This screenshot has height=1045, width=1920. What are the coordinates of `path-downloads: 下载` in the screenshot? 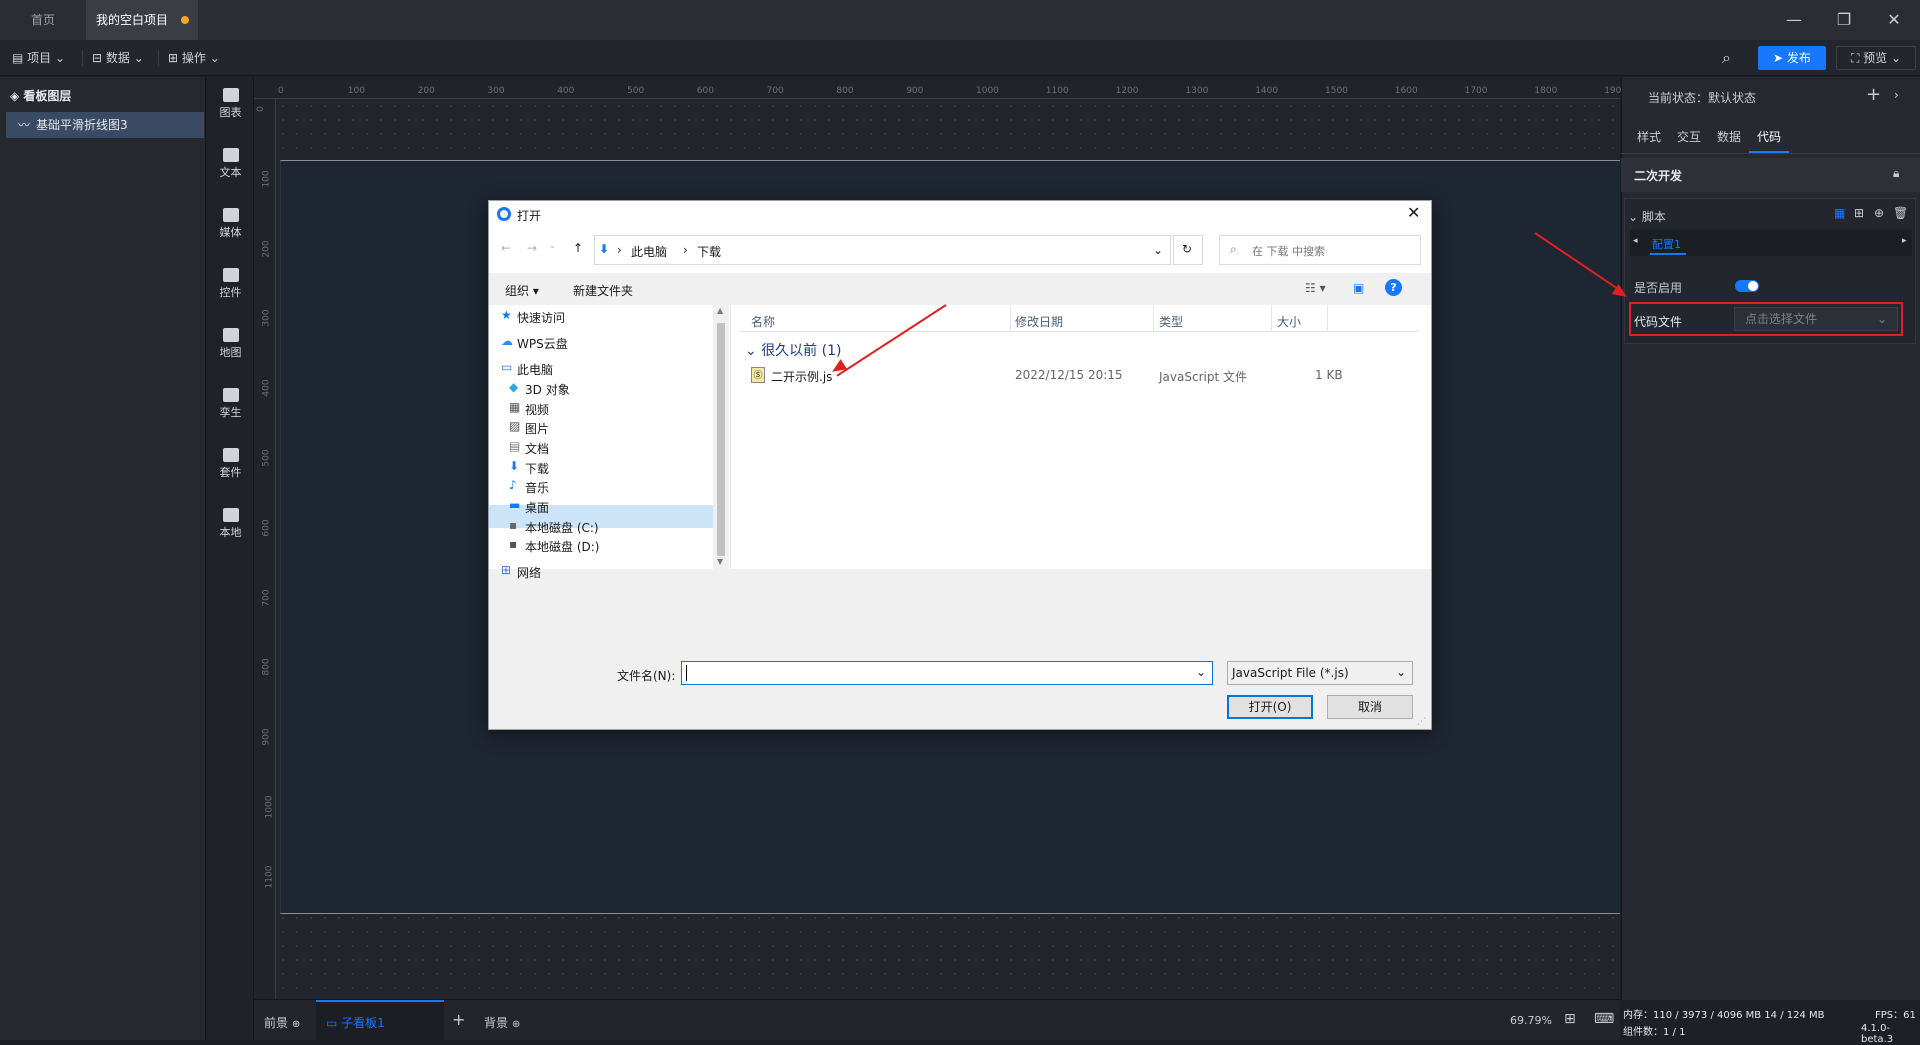 It's located at (709, 251).